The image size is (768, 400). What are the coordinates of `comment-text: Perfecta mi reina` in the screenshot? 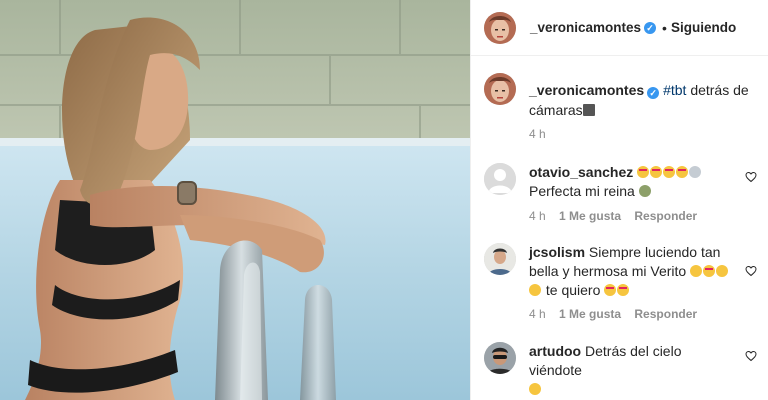 It's located at (582, 191).